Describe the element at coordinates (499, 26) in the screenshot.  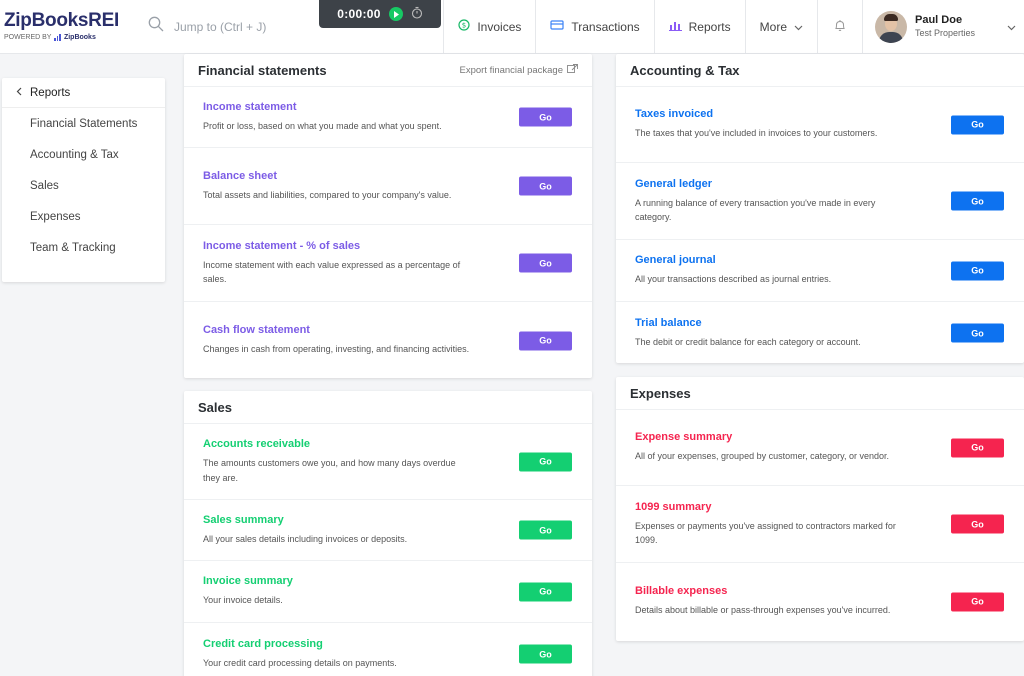
I see `nav-invoices-label: Invoices` at that location.